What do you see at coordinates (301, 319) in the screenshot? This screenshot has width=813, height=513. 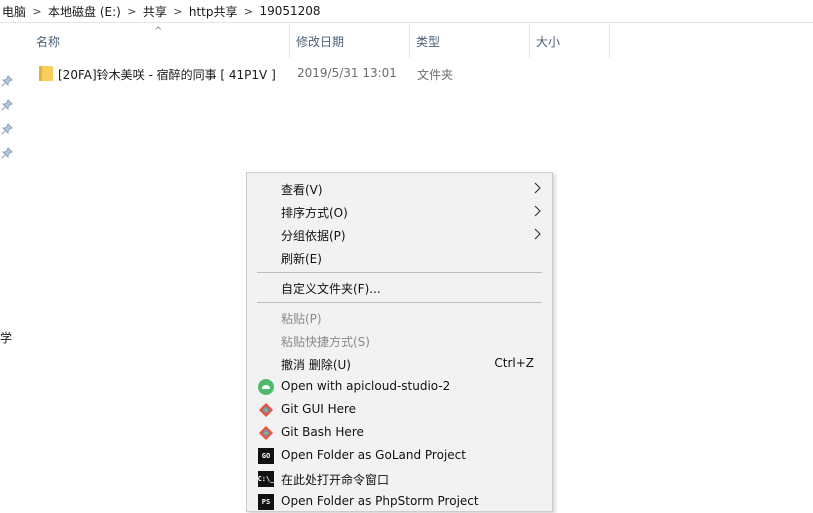 I see `menu-item-paste: 粘贴(P)` at bounding box center [301, 319].